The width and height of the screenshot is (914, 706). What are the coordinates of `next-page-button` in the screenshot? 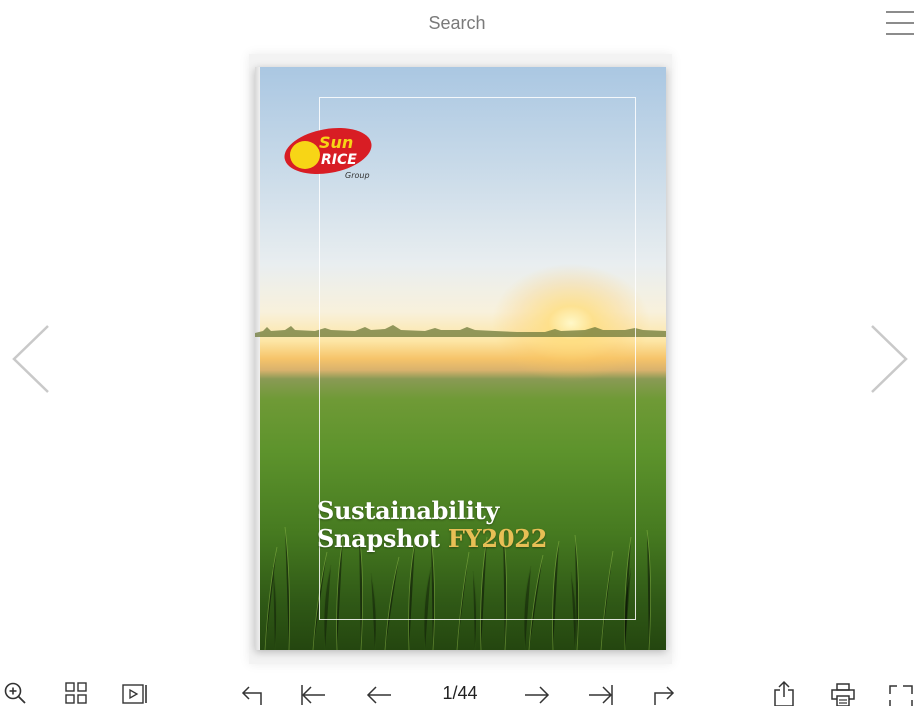 It's located at (537, 693).